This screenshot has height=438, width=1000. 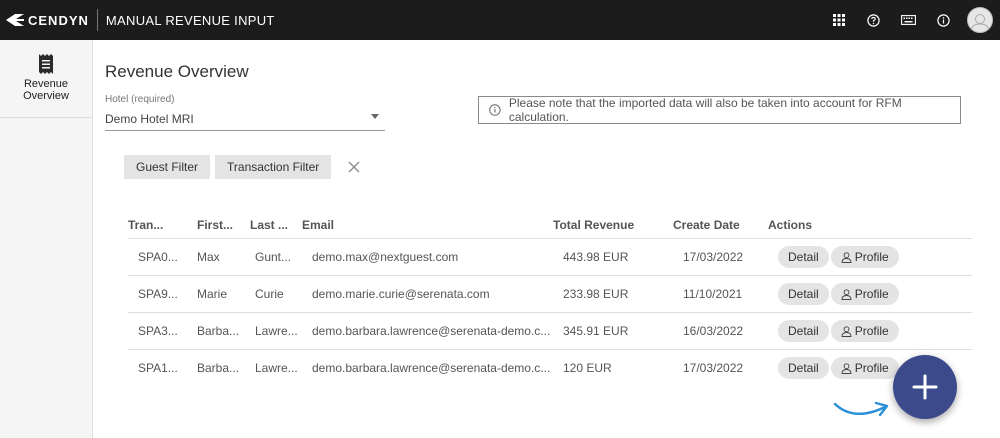 I want to click on header-divider, so click(x=97, y=20).